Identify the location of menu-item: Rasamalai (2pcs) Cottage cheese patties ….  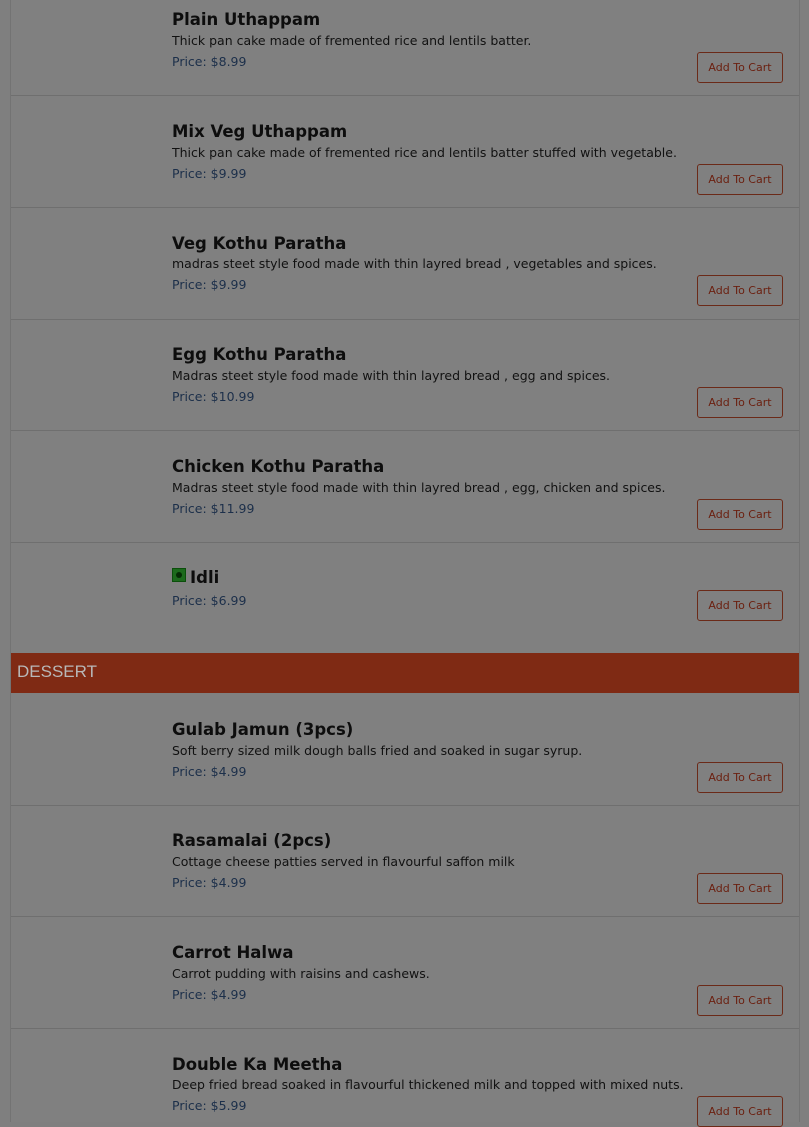
(405, 861).